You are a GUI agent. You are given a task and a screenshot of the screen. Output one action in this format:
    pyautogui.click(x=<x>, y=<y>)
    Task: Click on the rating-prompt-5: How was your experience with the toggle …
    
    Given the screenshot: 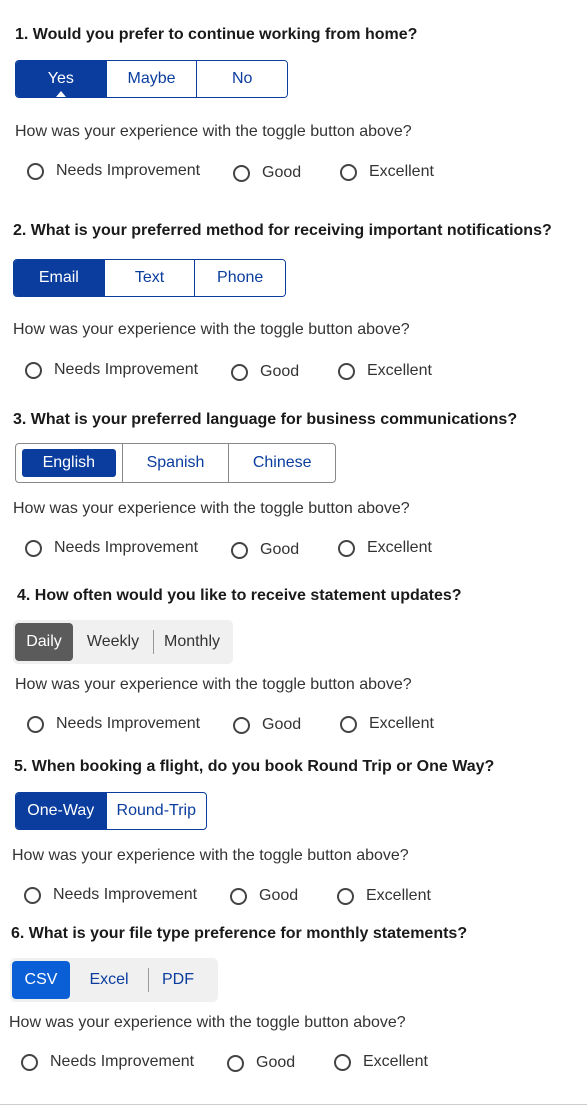 What is the action you would take?
    pyautogui.click(x=210, y=855)
    